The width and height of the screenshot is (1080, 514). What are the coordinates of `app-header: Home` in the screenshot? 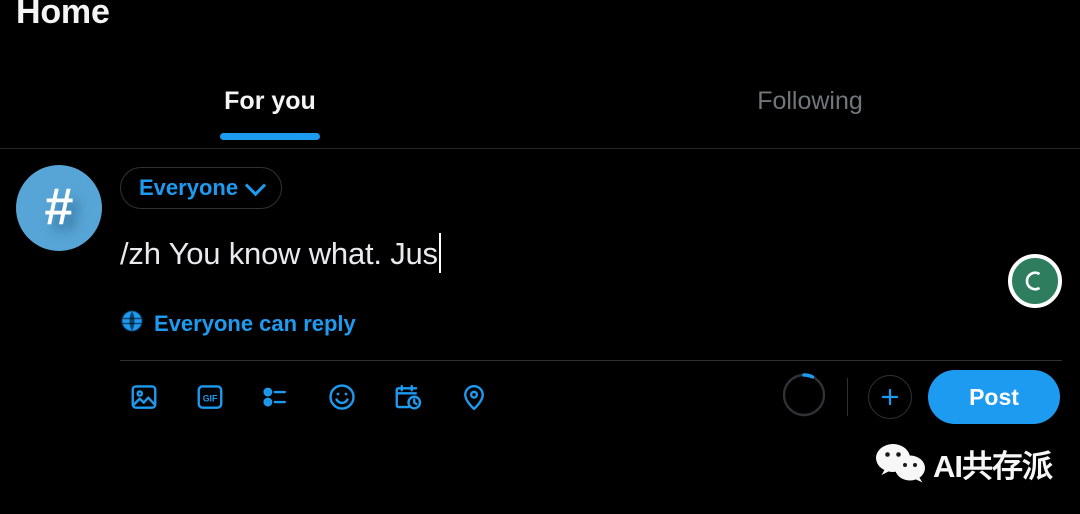 It's located at (540, 27).